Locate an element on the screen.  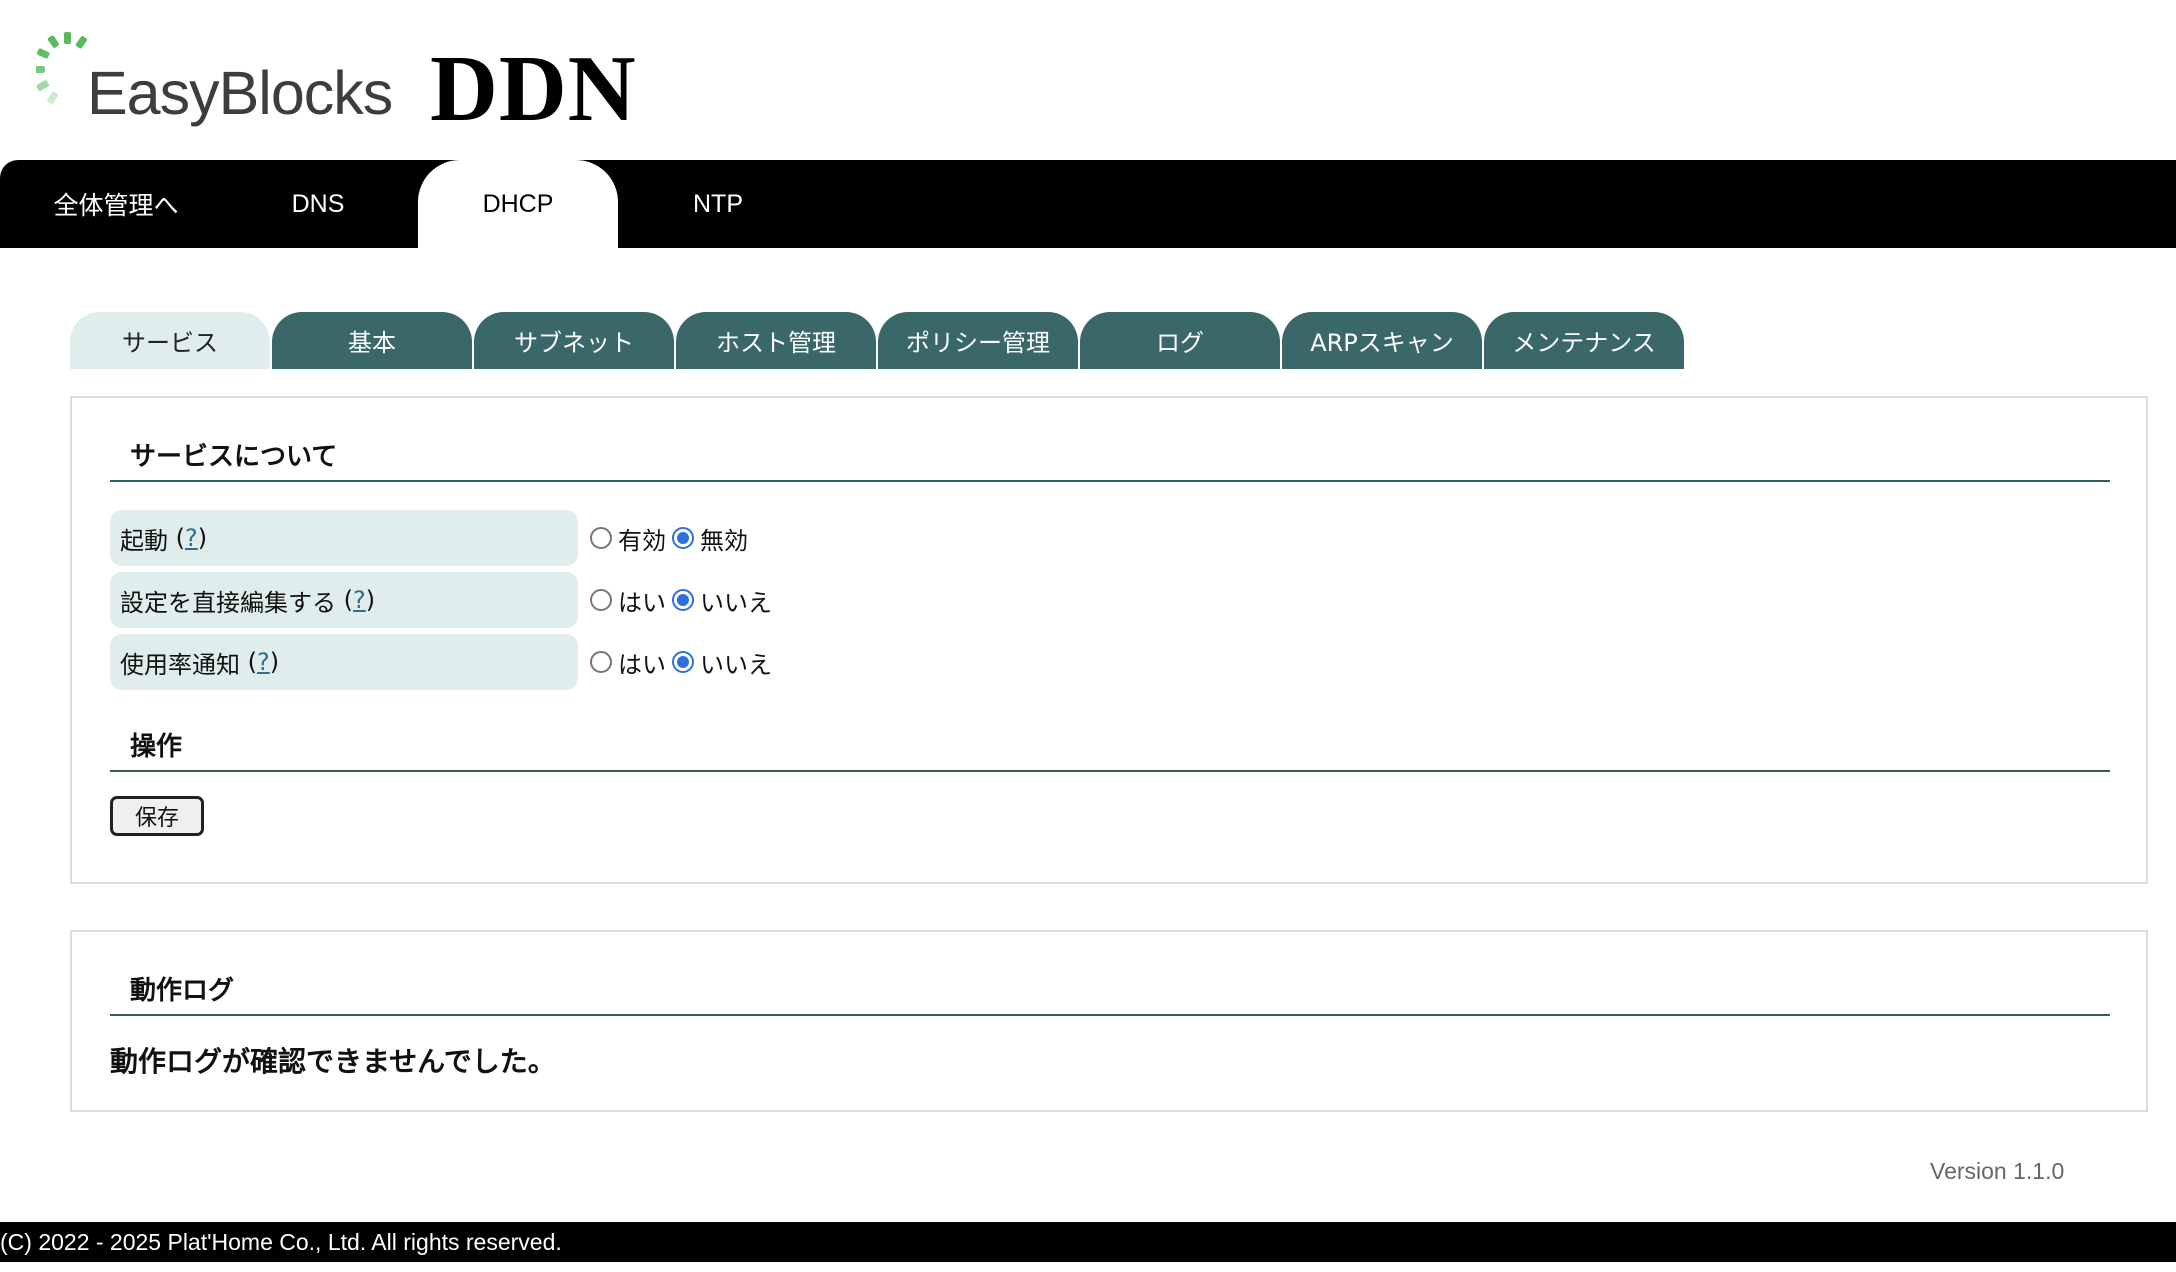
service-section-title: サービスについて is located at coordinates (234, 457).